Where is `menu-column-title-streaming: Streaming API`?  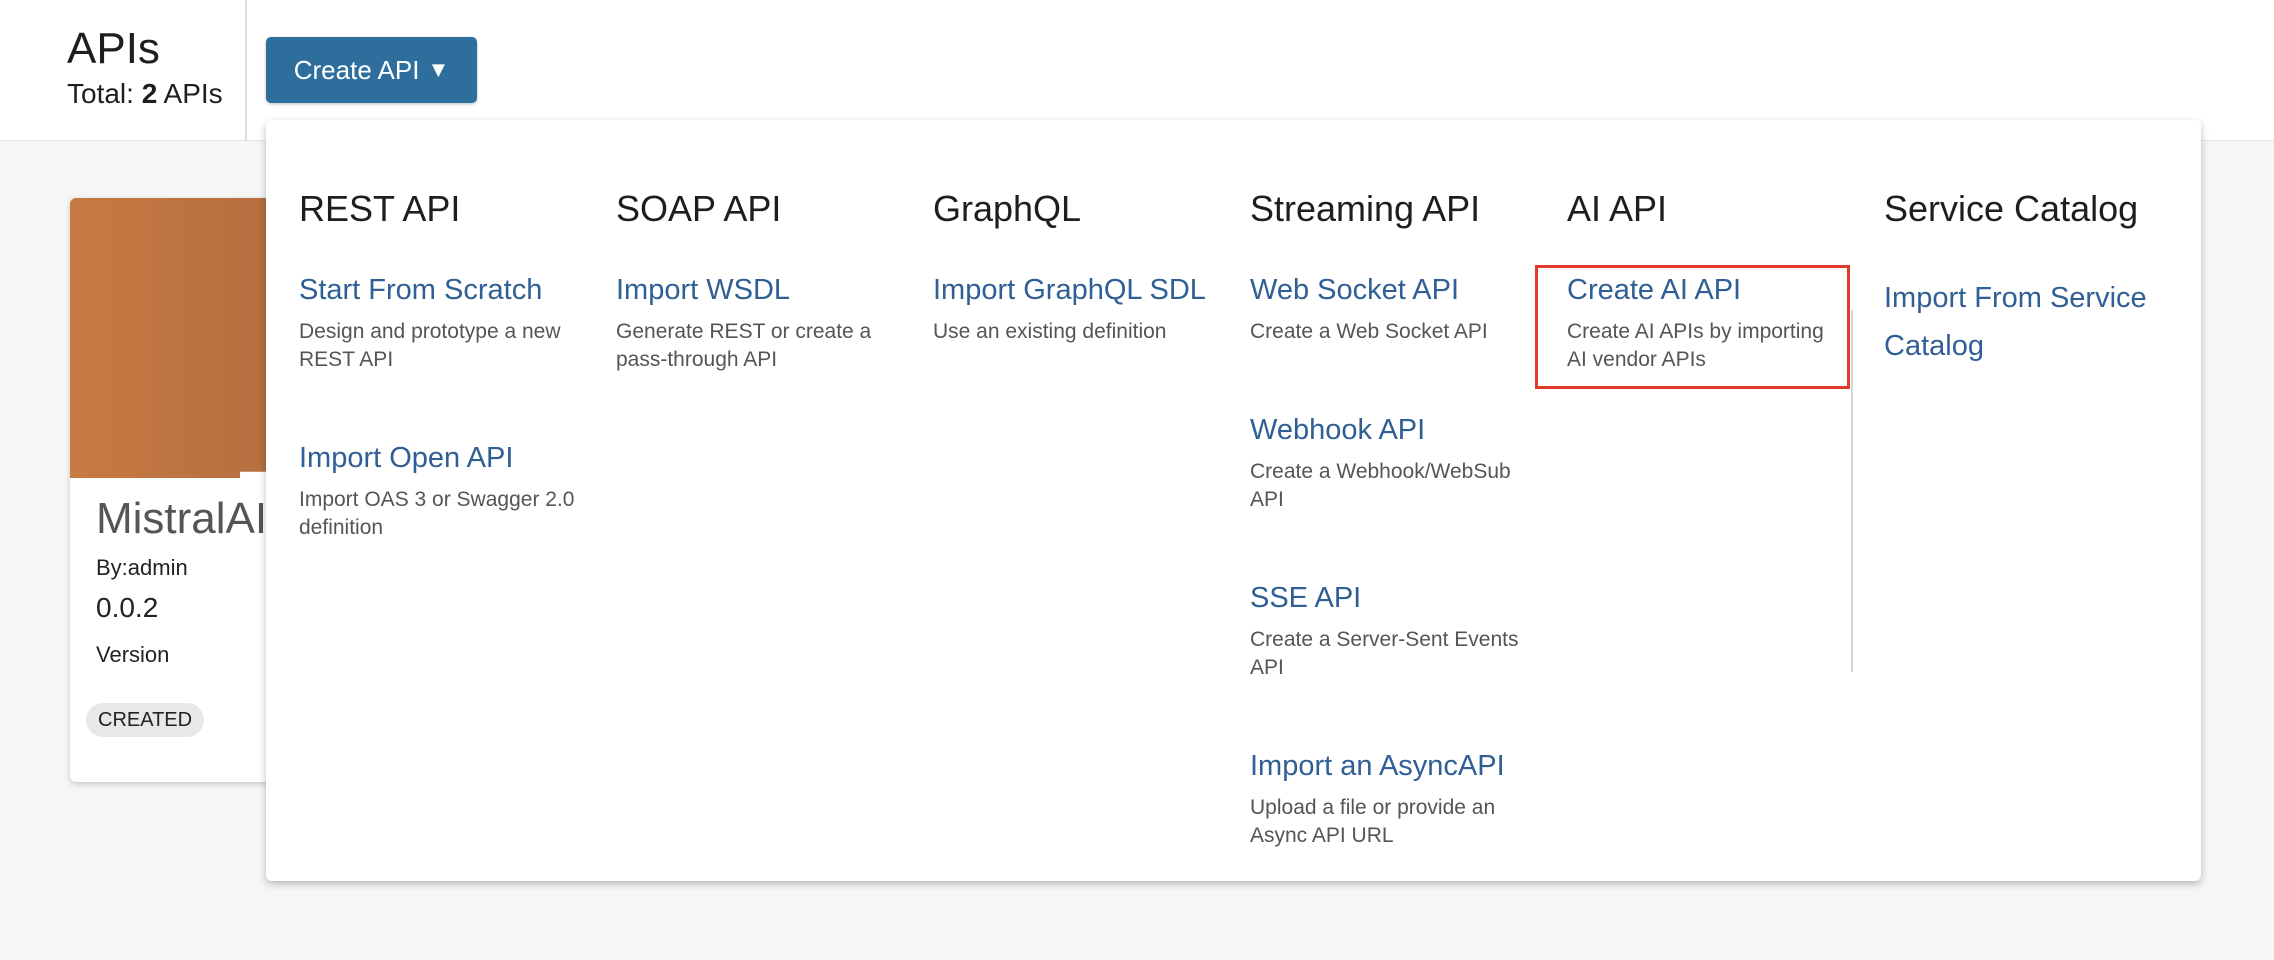
menu-column-title-streaming: Streaming API is located at coordinates (1365, 208).